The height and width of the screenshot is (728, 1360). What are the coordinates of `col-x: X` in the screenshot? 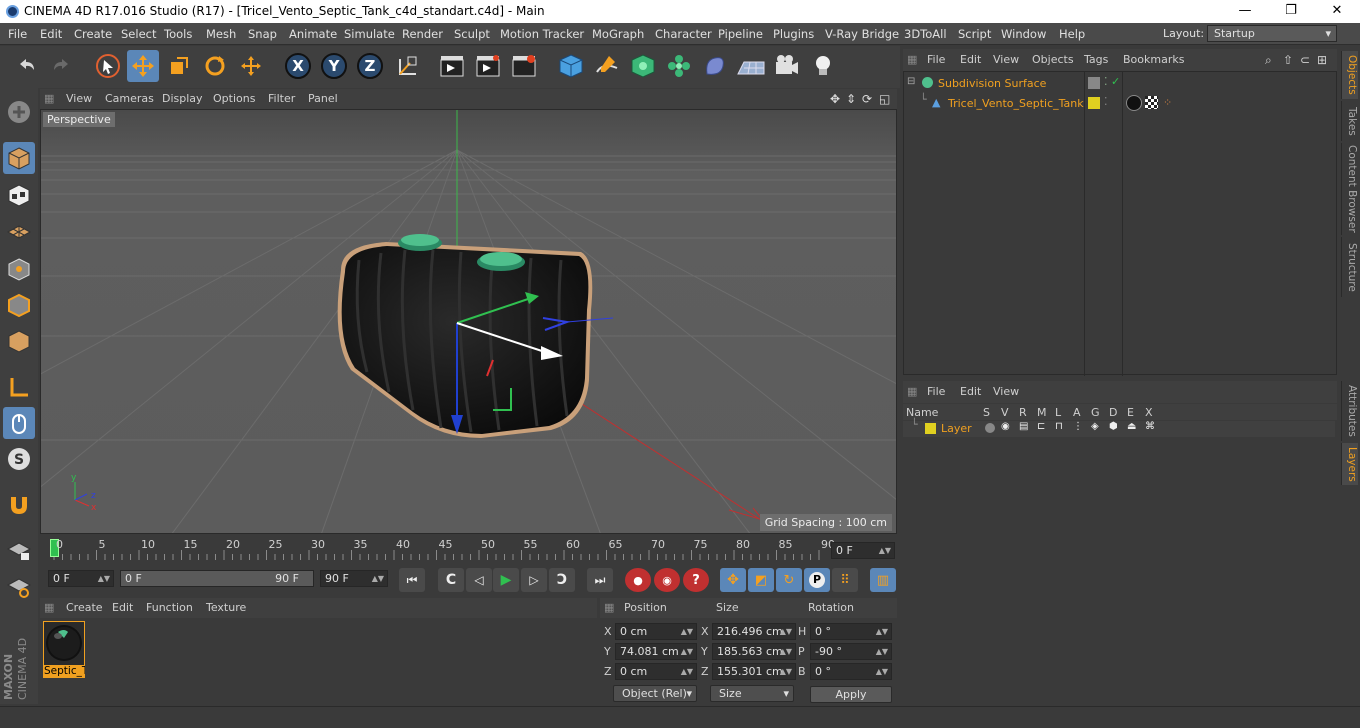 It's located at (1149, 412).